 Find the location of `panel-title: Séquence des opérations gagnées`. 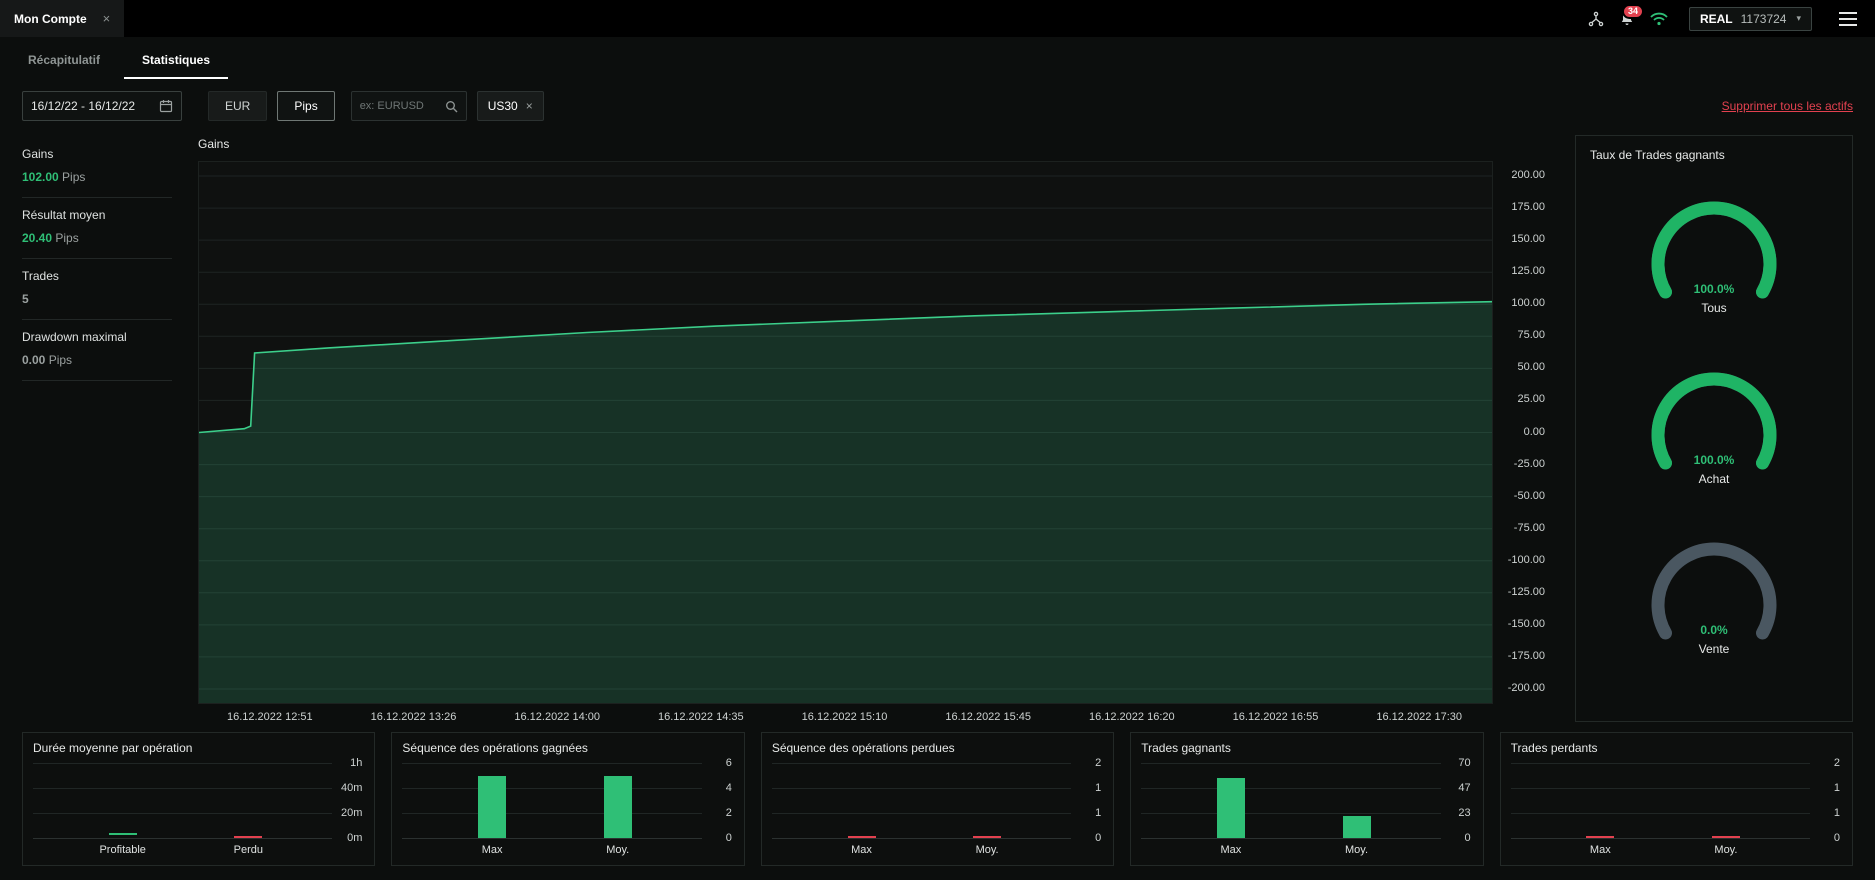

panel-title: Séquence des opérations gagnées is located at coordinates (495, 748).